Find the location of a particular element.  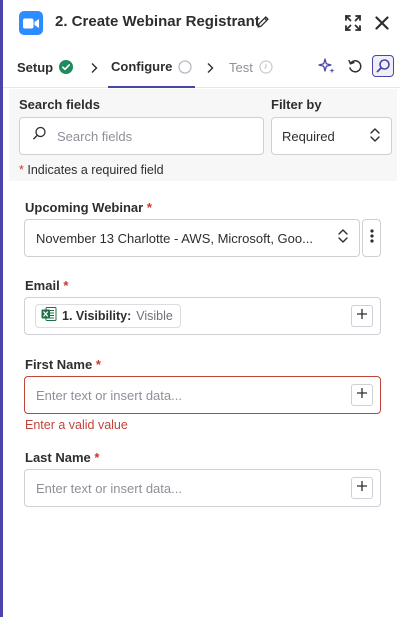

email-field: 1. Visibility: Visible is located at coordinates (202, 316).